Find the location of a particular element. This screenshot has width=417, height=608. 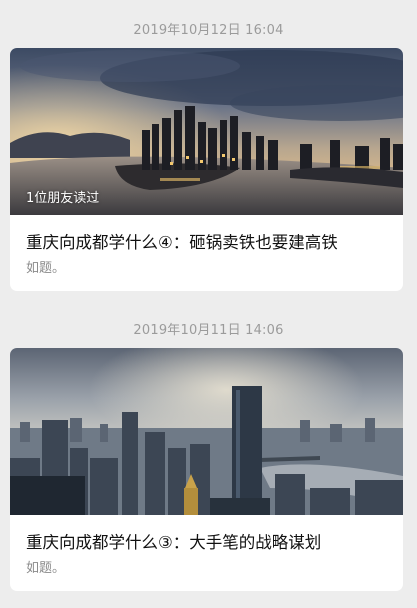

article-title: 重庆向成都学什么③：大手笔的战略谋划 is located at coordinates (173, 541).